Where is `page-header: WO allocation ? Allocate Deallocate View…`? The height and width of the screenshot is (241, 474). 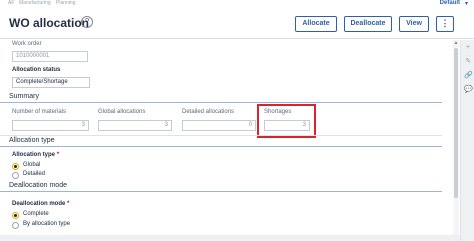
page-header: WO allocation ? Allocate Deallocate View… is located at coordinates (237, 24).